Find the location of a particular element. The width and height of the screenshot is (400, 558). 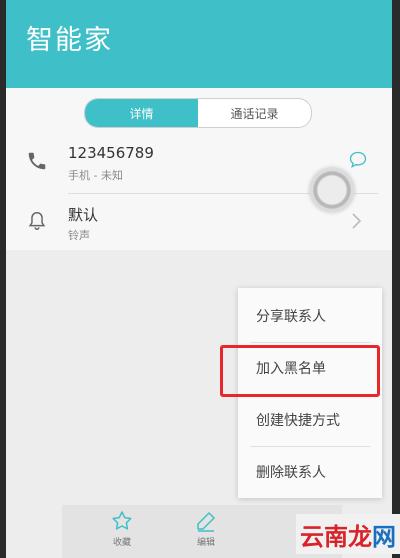

tab-details: 详情 is located at coordinates (141, 113).